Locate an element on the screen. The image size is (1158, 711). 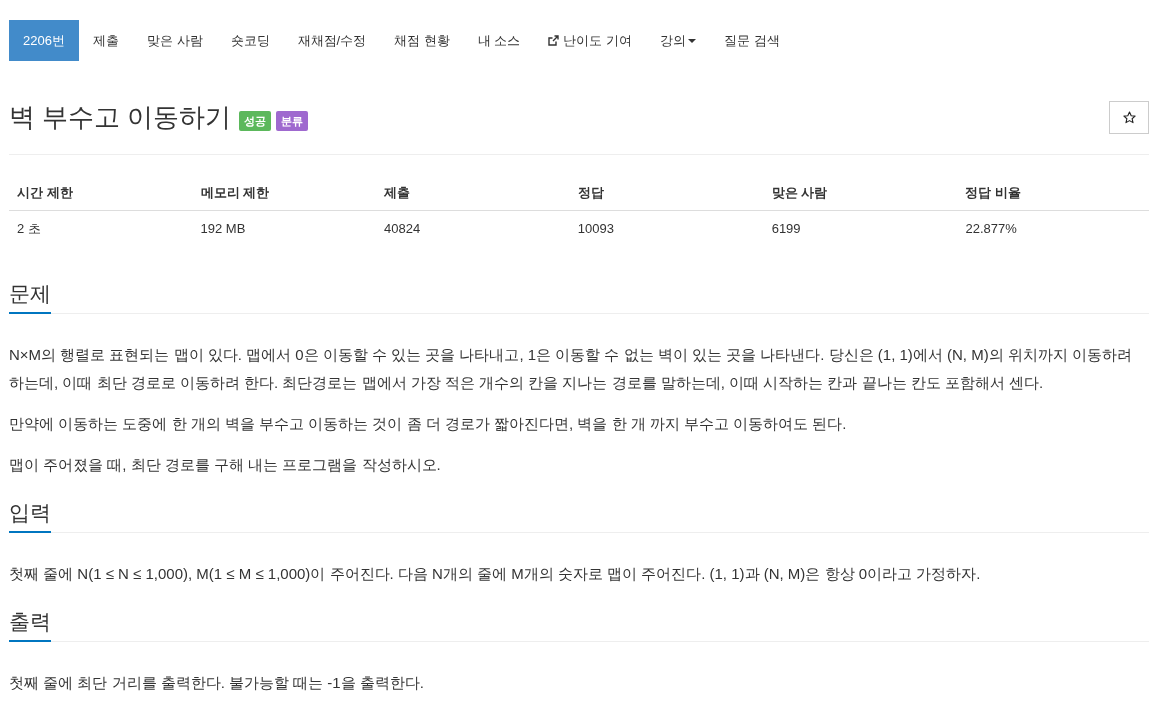
table-cell: 10093 is located at coordinates (666, 228).